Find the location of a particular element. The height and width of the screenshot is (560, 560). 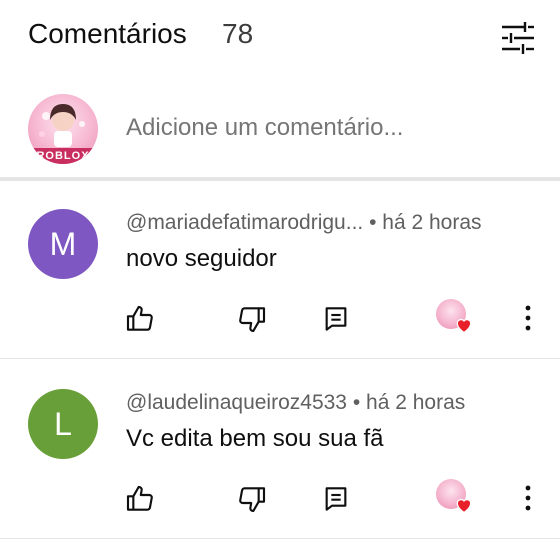

sliders-icon is located at coordinates (518, 38).